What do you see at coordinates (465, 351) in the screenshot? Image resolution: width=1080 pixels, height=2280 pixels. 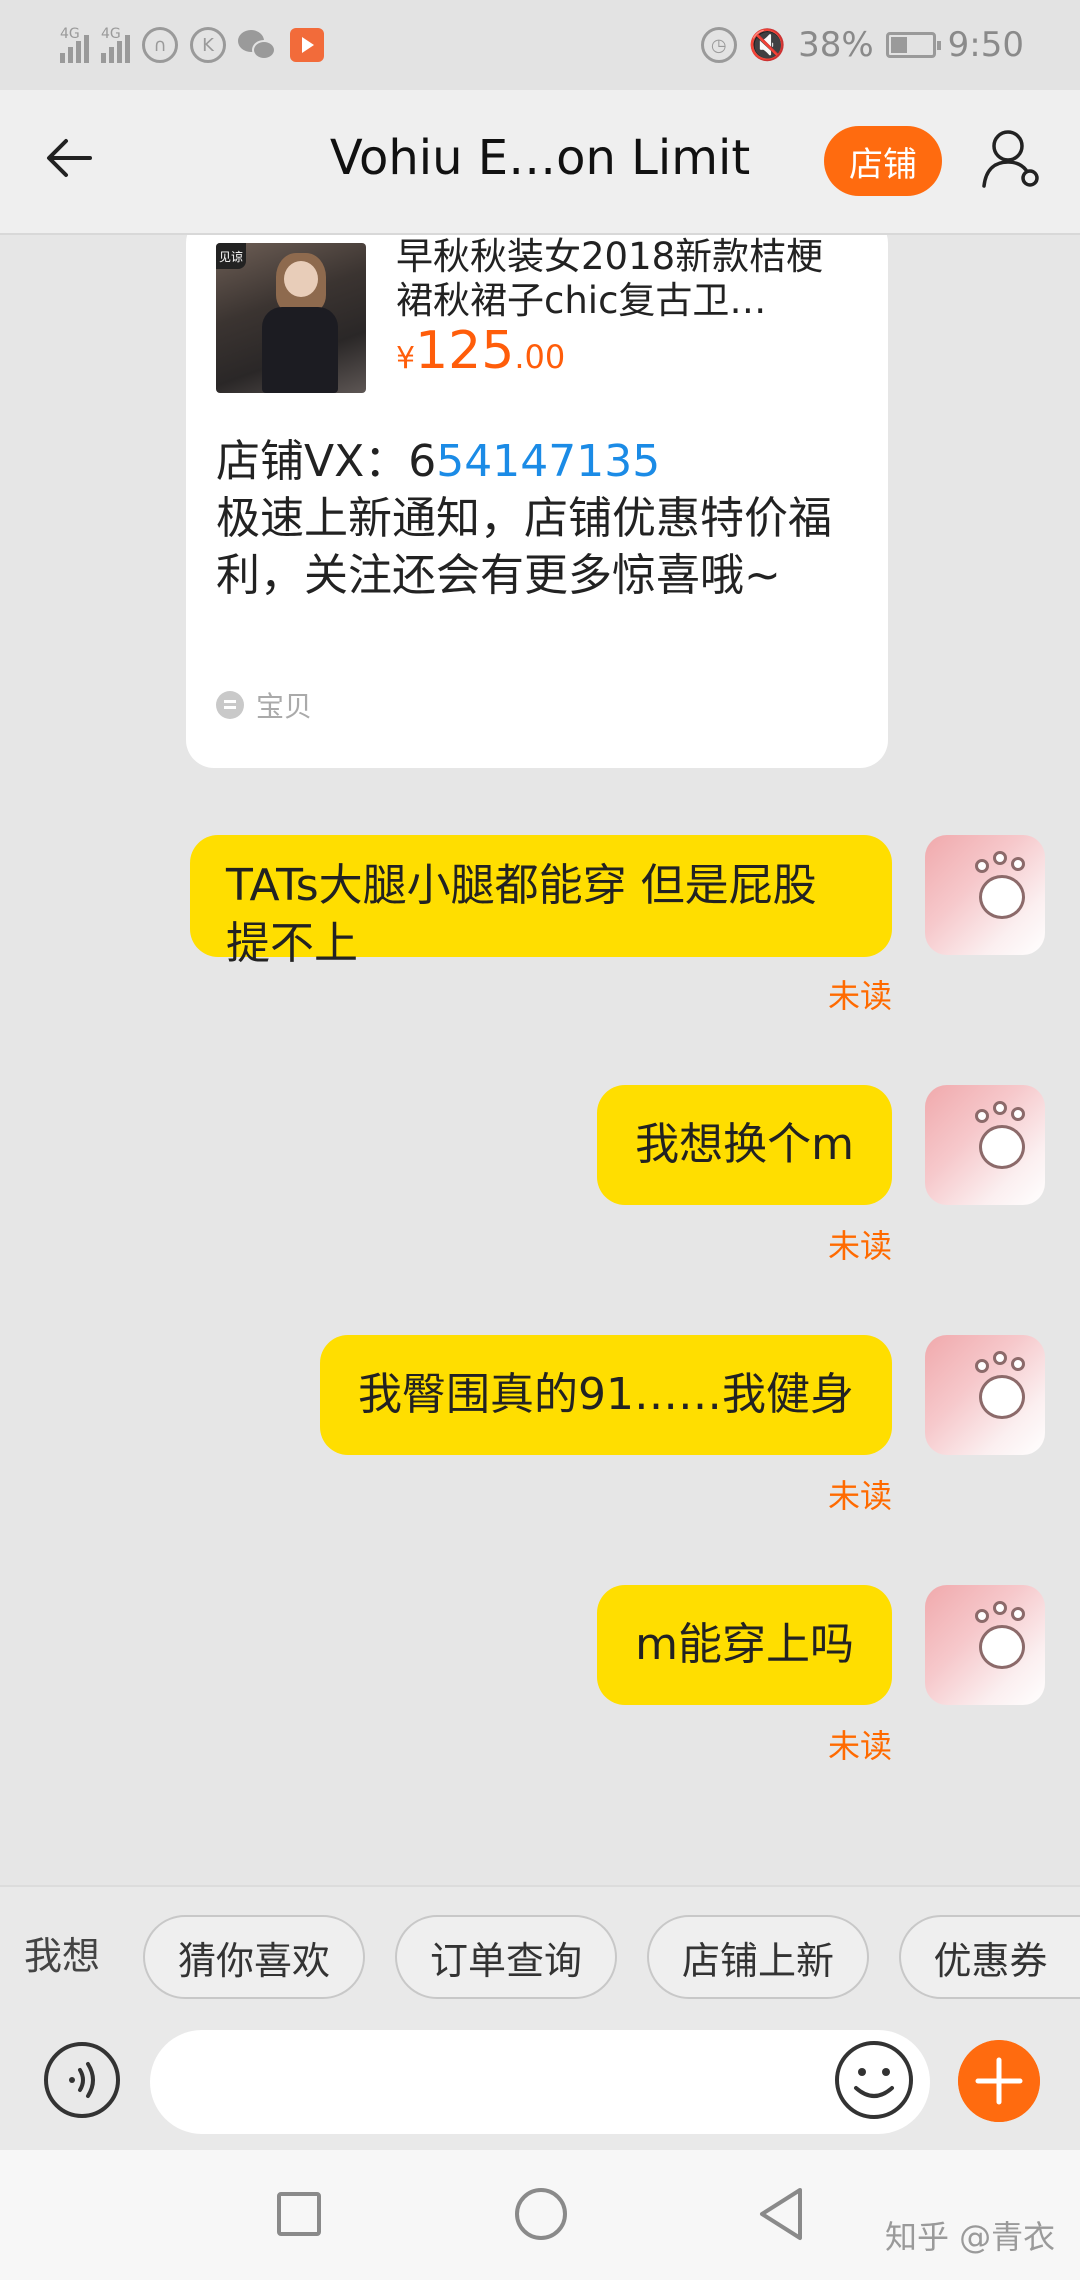 I see `price-integer: 125` at bounding box center [465, 351].